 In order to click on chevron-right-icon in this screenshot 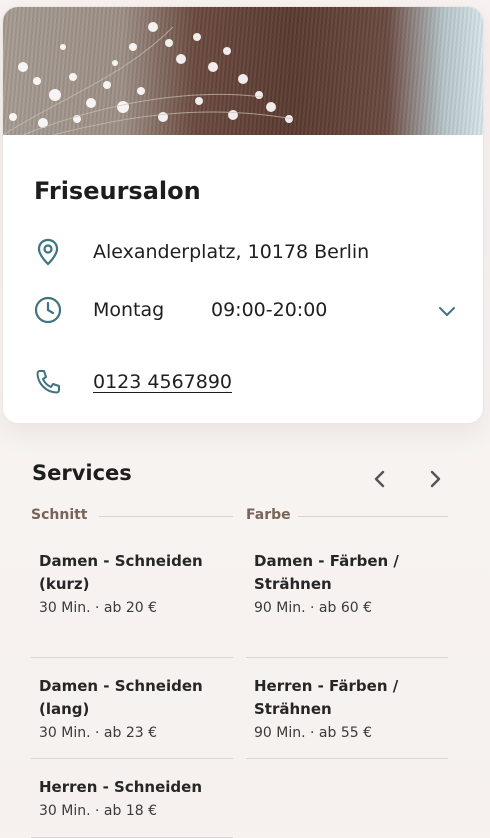, I will do `click(435, 479)`.